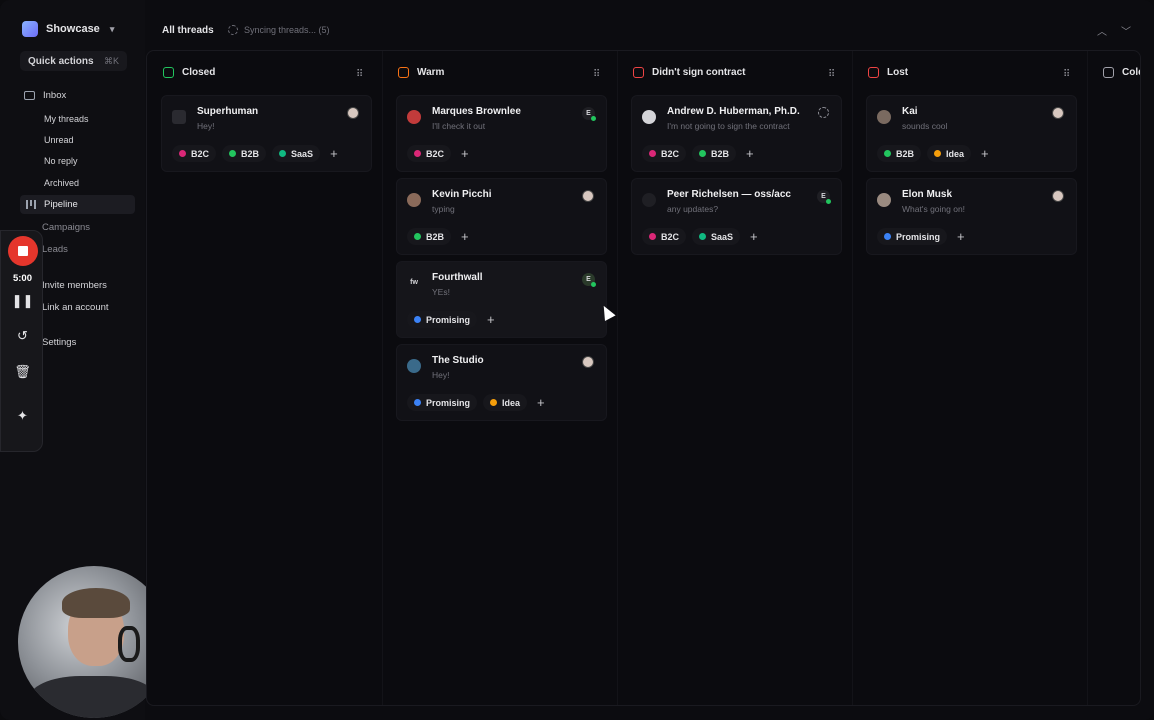  Describe the element at coordinates (189, 72) in the screenshot. I see `column-header: Closed` at that location.